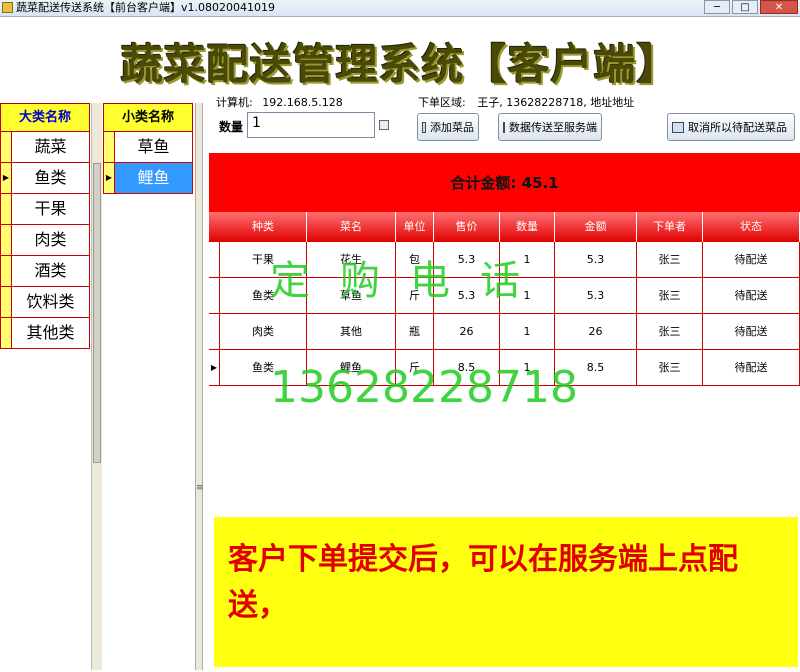 The image size is (800, 672). I want to click on category-row: 其他类, so click(45, 333).